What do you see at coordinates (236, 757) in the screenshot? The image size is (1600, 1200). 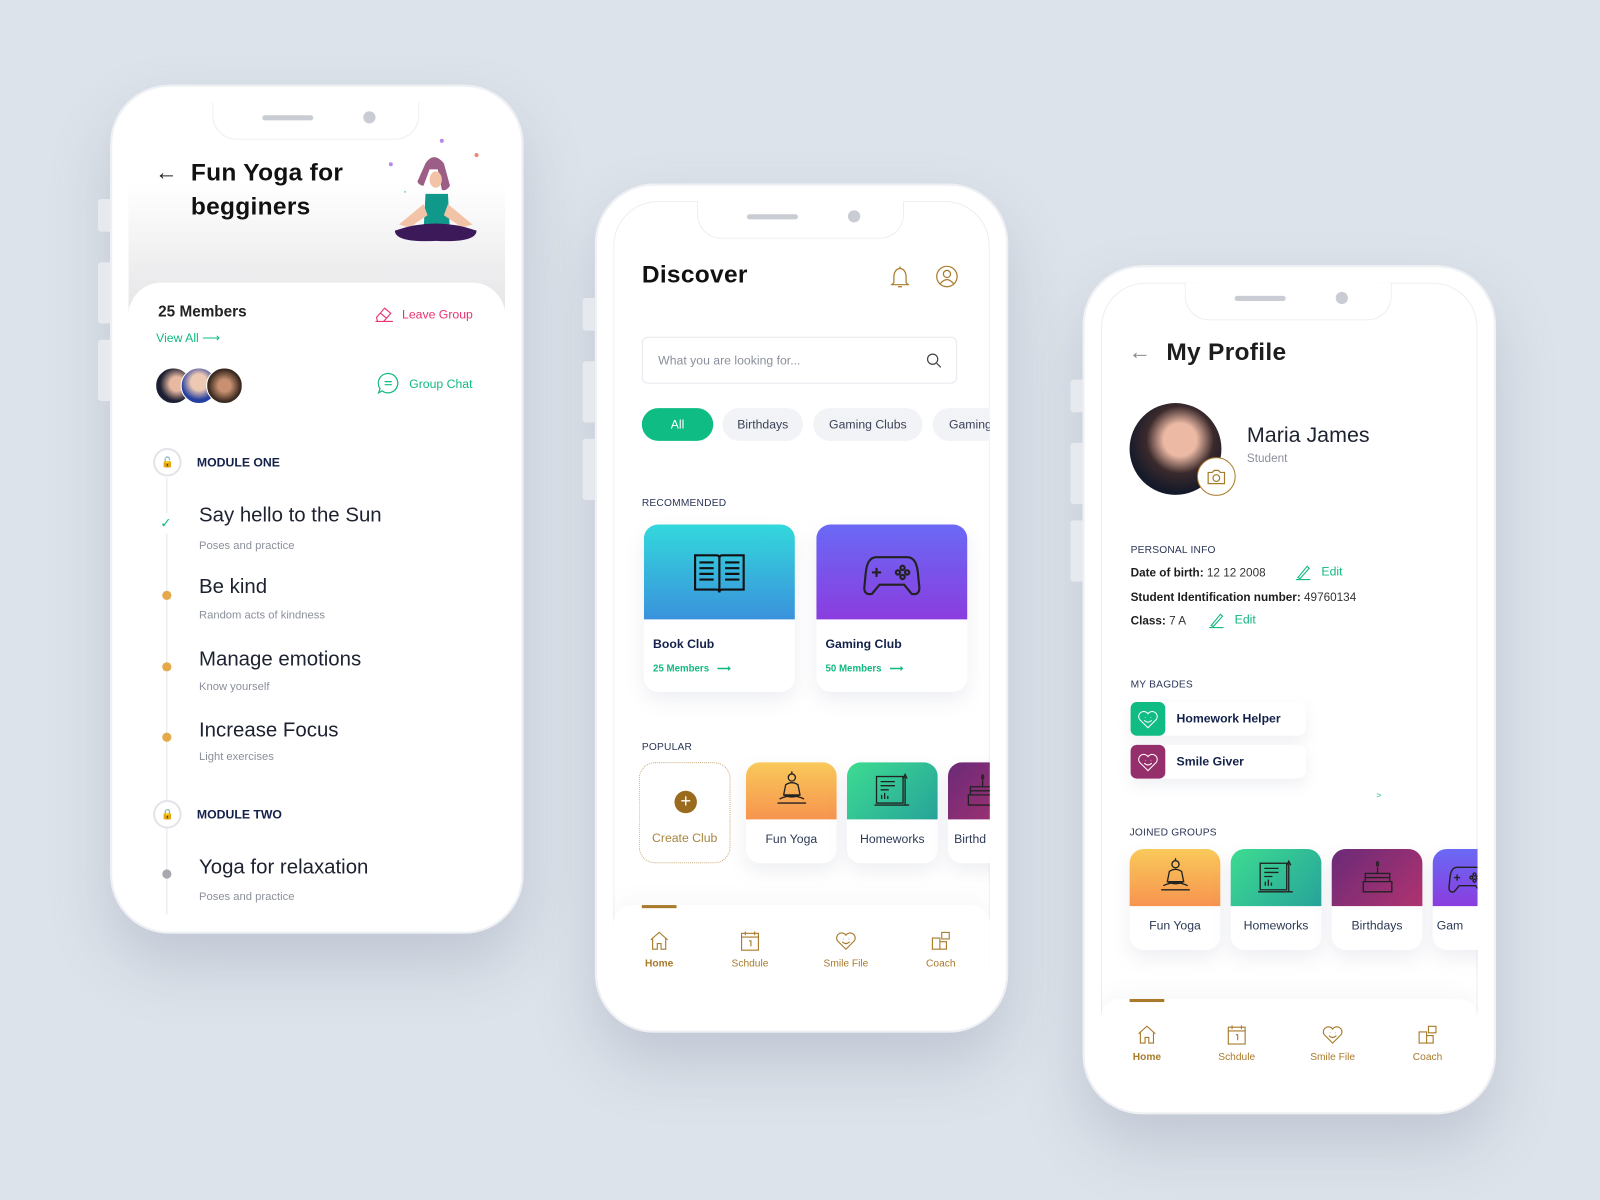 I see `step-subtitle: Light exercises` at bounding box center [236, 757].